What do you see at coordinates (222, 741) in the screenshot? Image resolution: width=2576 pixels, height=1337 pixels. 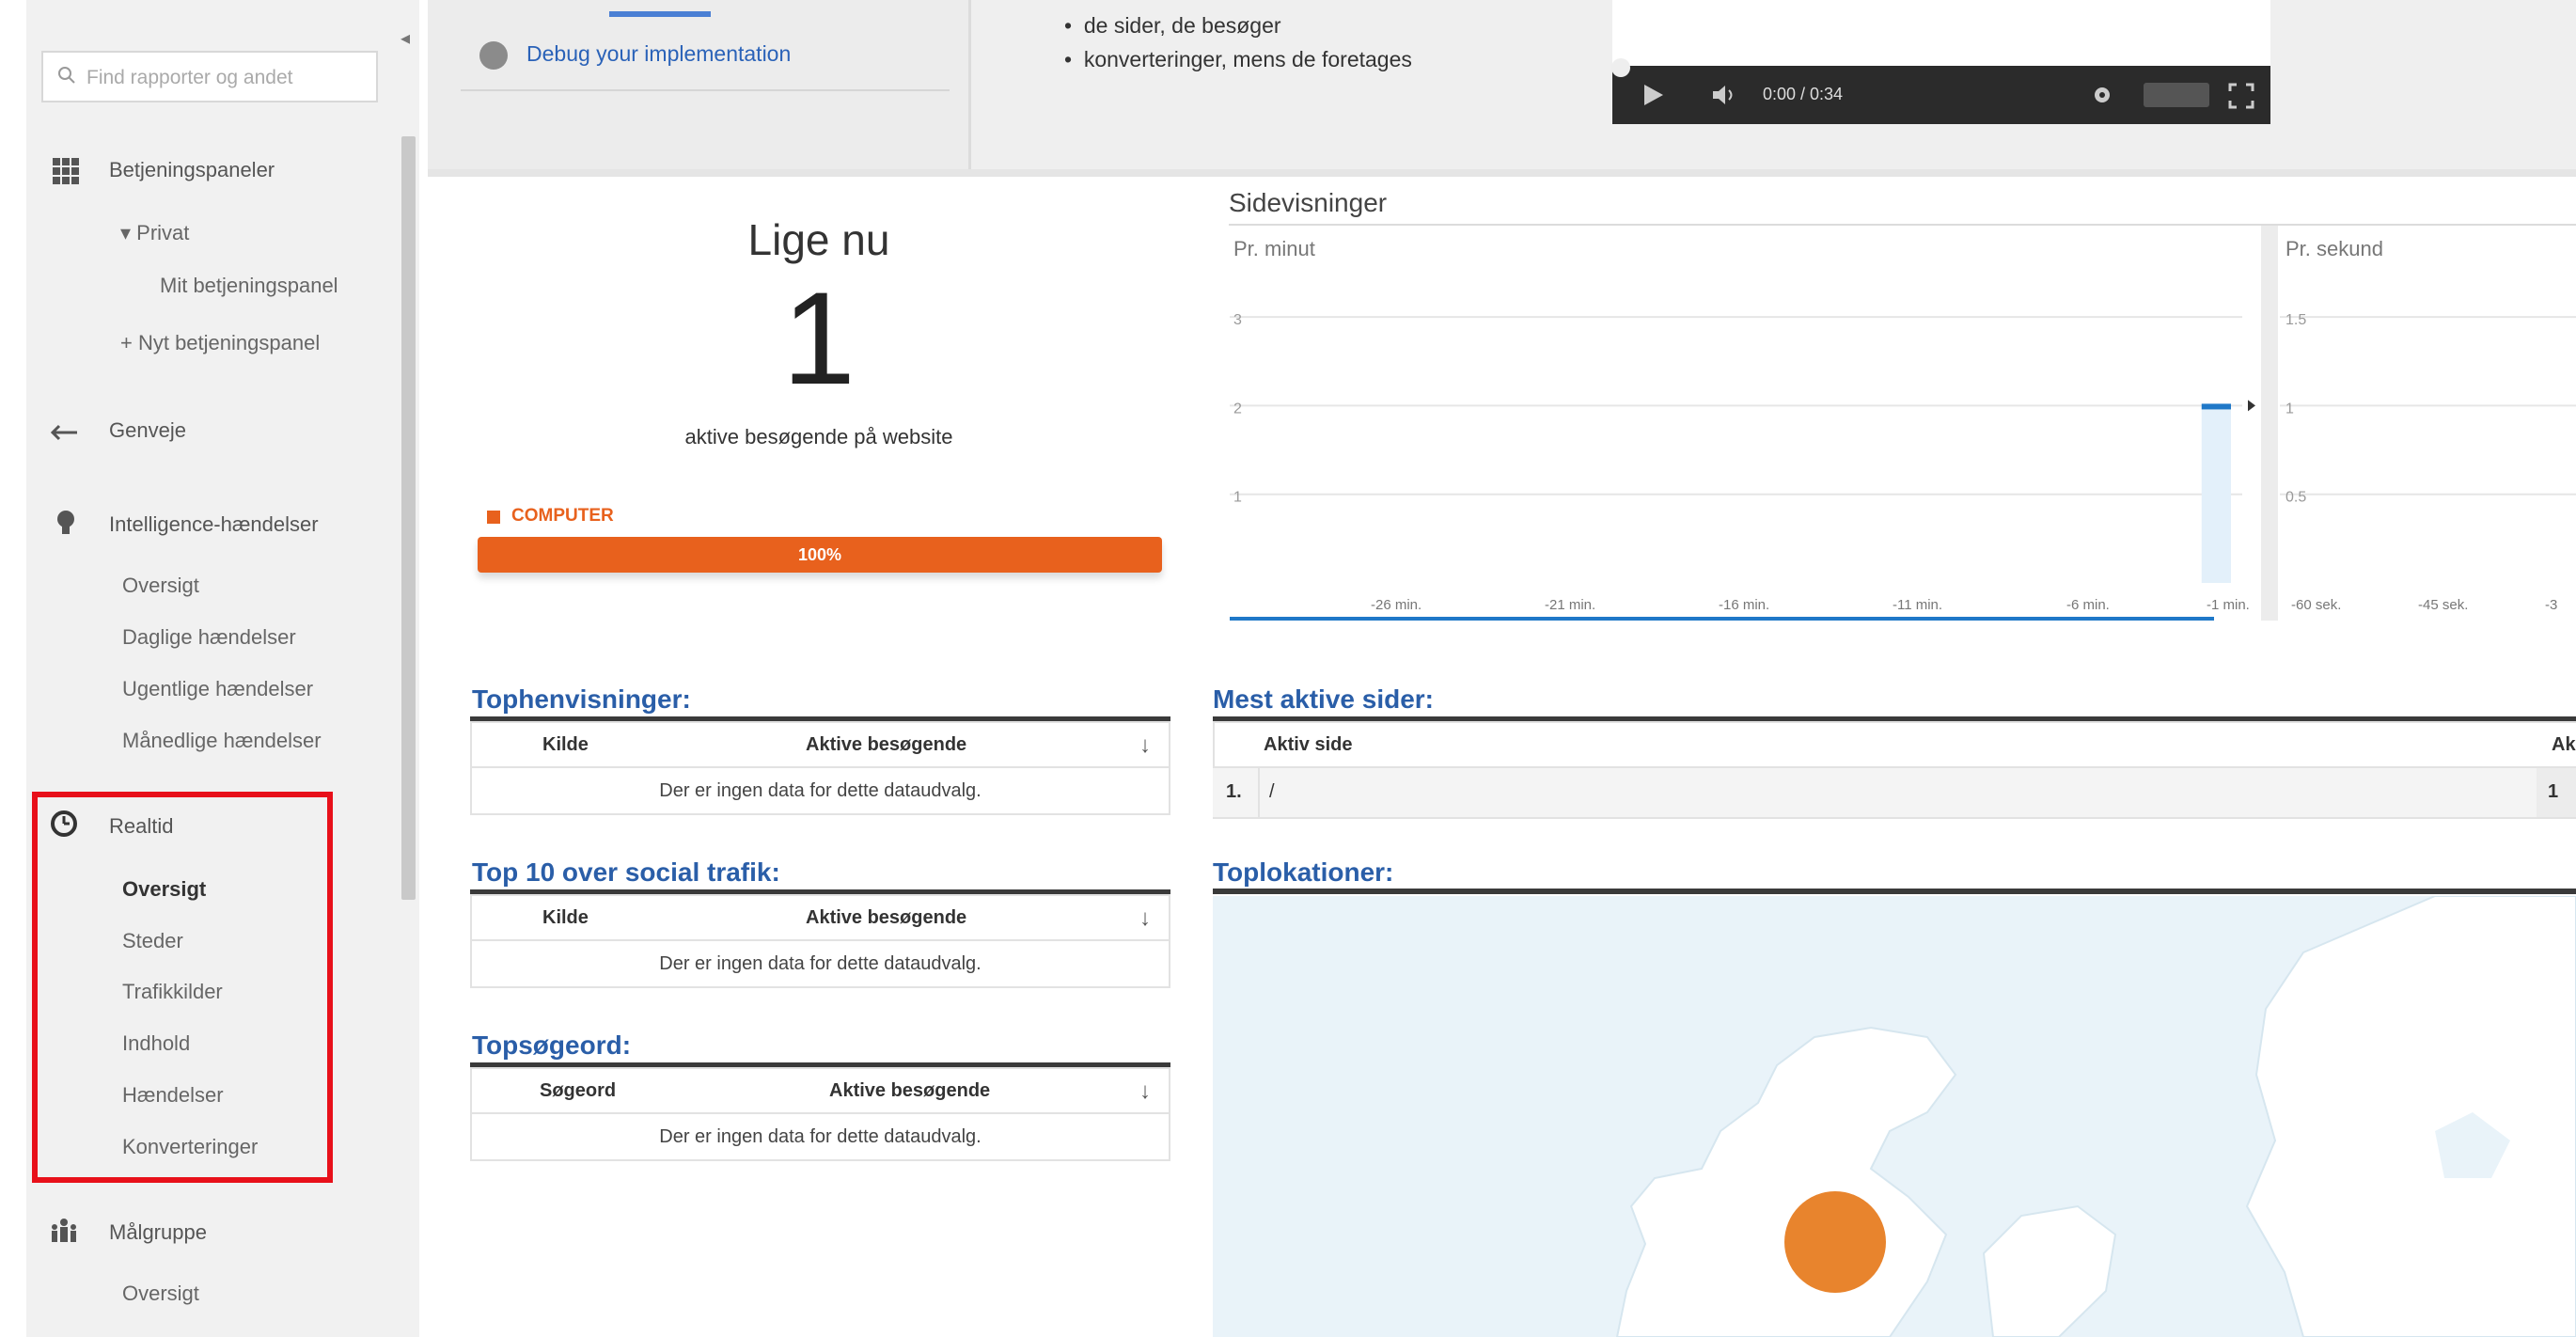 I see `nav-monthly-events: Månedlige hændelser` at bounding box center [222, 741].